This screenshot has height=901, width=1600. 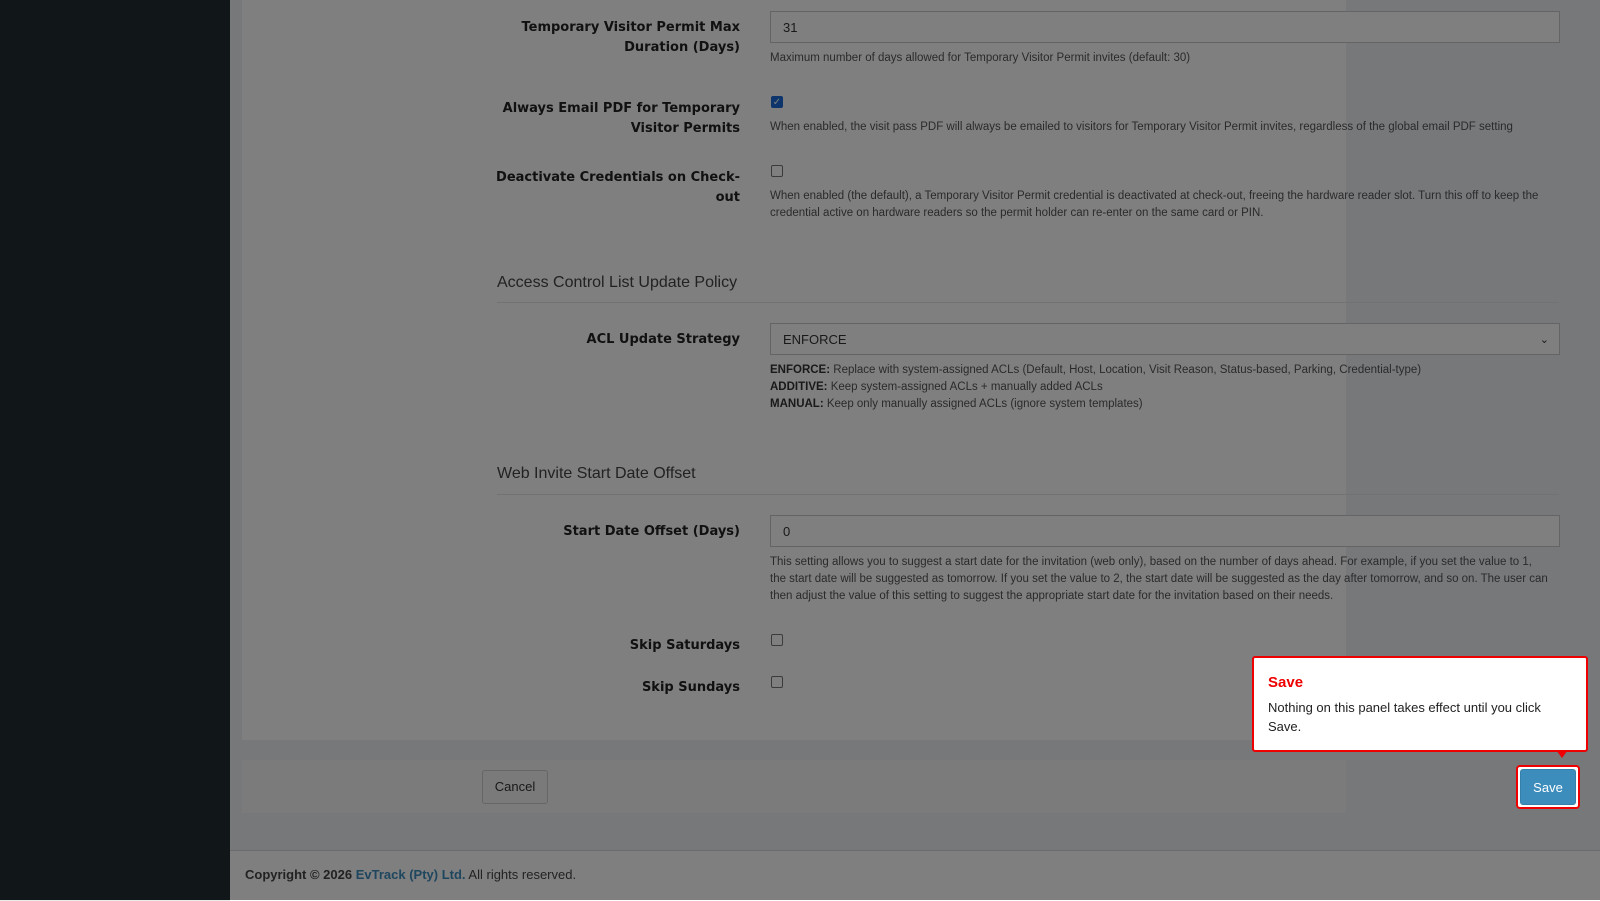 What do you see at coordinates (1562, 754) in the screenshot?
I see `tooltip-arrow` at bounding box center [1562, 754].